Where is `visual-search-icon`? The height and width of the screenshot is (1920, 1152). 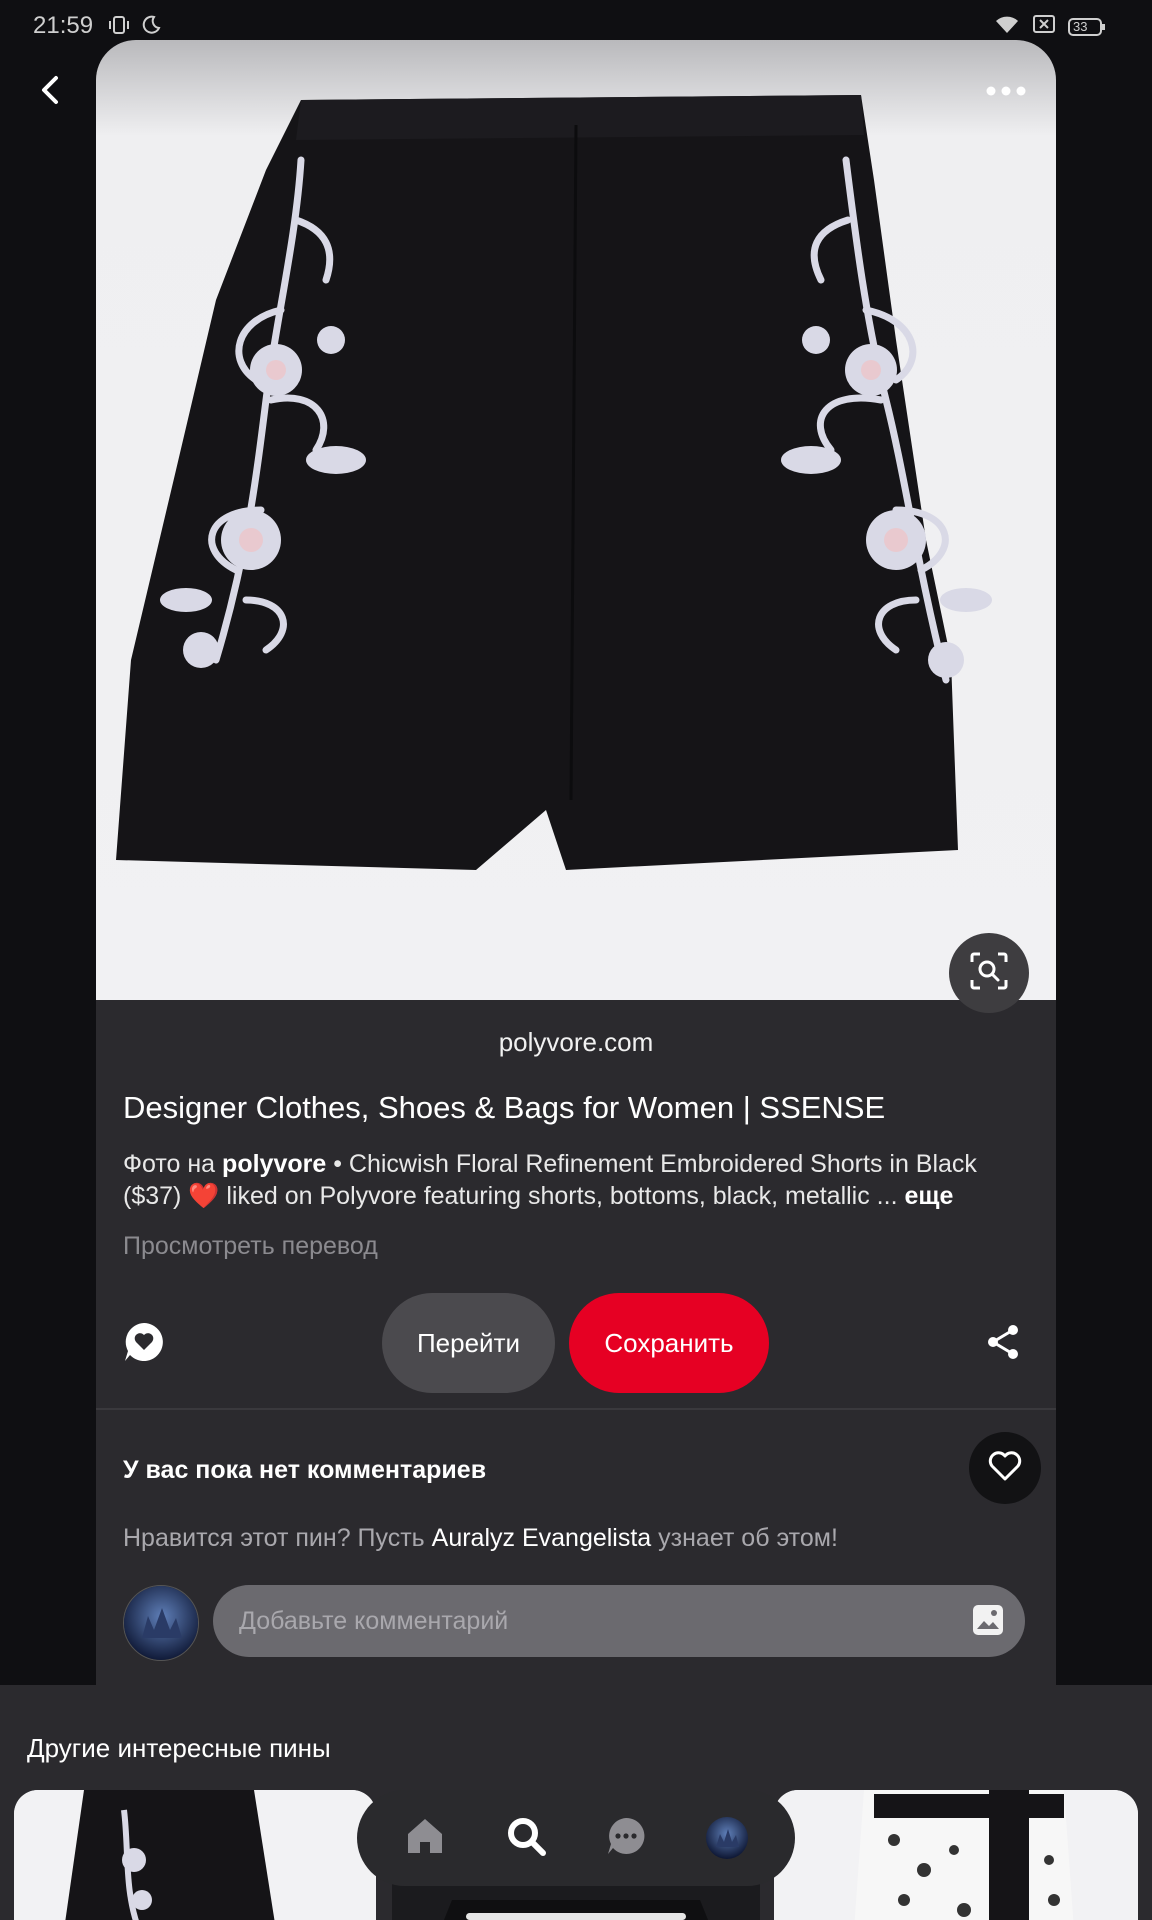 visual-search-icon is located at coordinates (989, 973).